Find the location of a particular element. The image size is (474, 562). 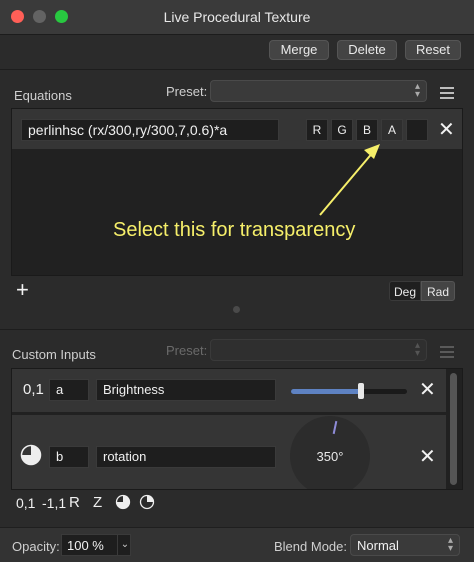

input-name-field: rotation is located at coordinates (186, 457).